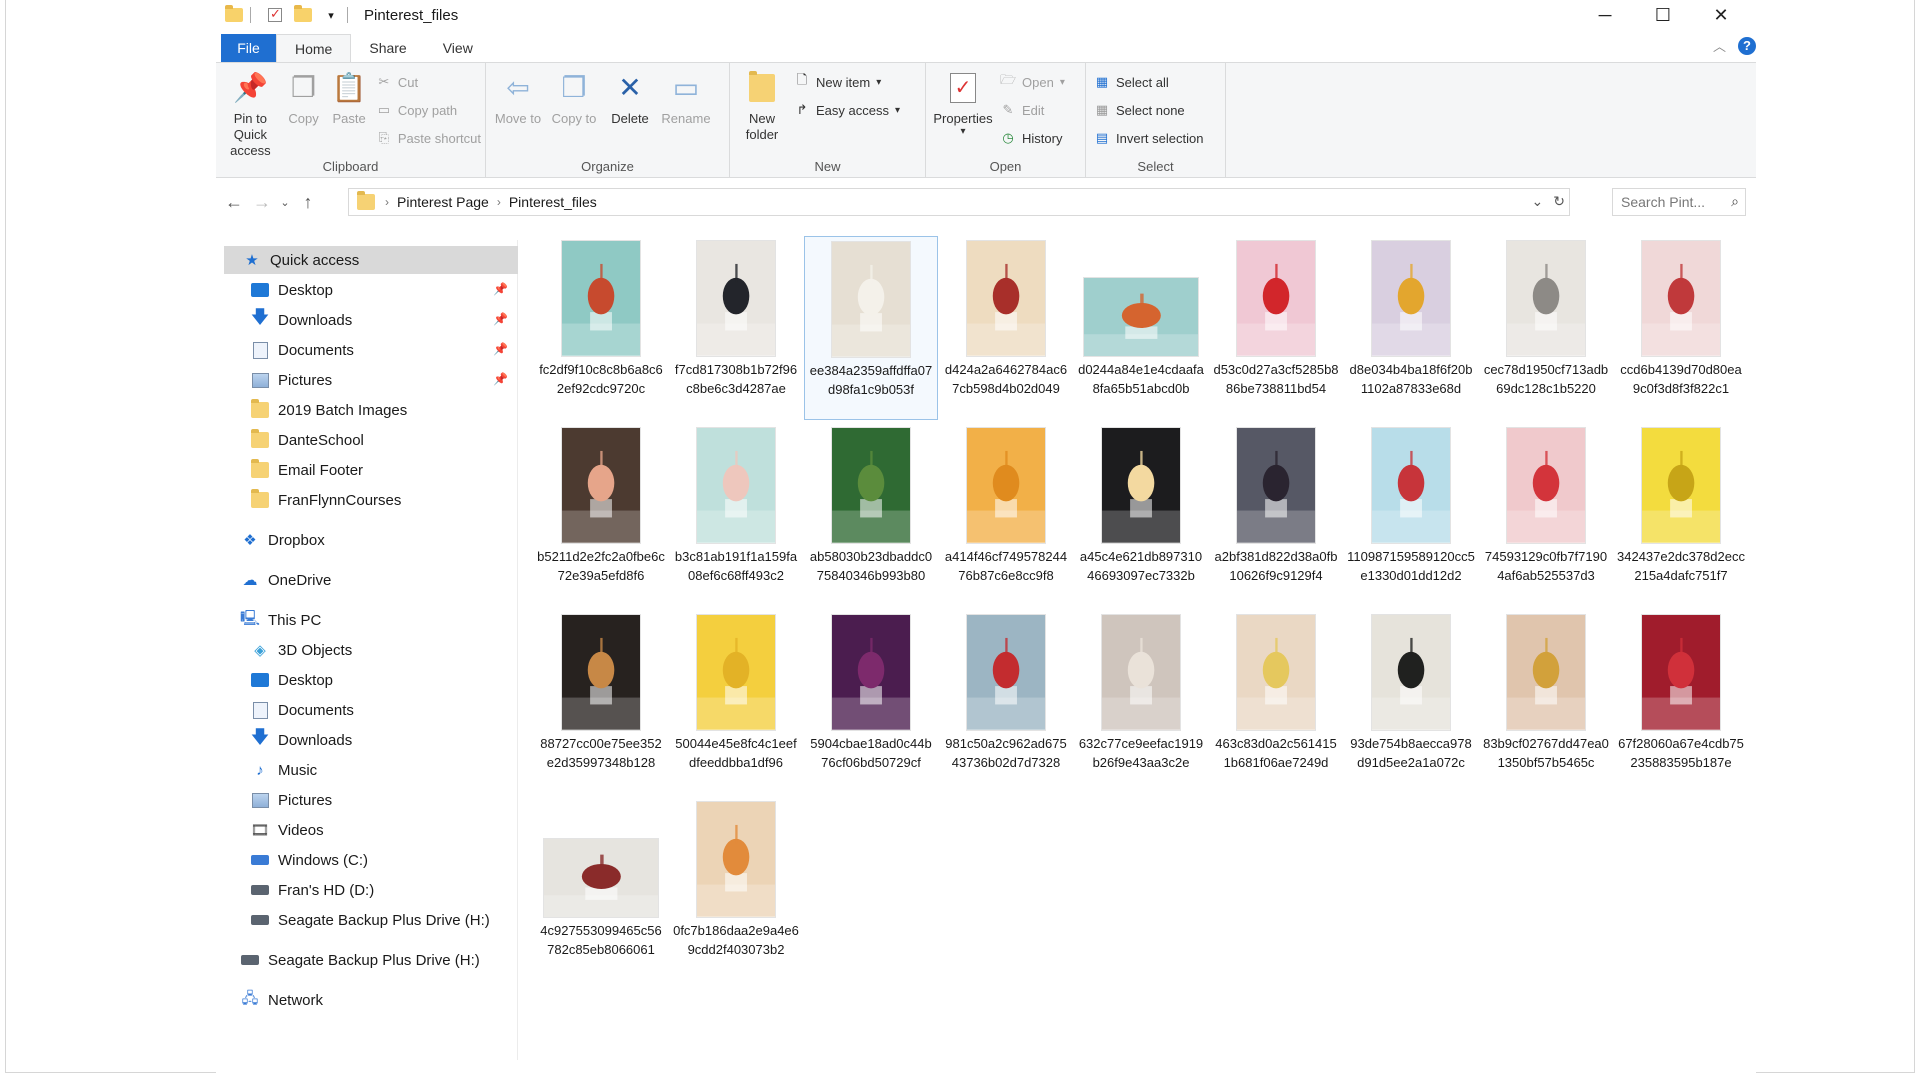 This screenshot has width=1920, height=1080. Describe the element at coordinates (1663, 15) in the screenshot. I see `maximize-button: ☐` at that location.